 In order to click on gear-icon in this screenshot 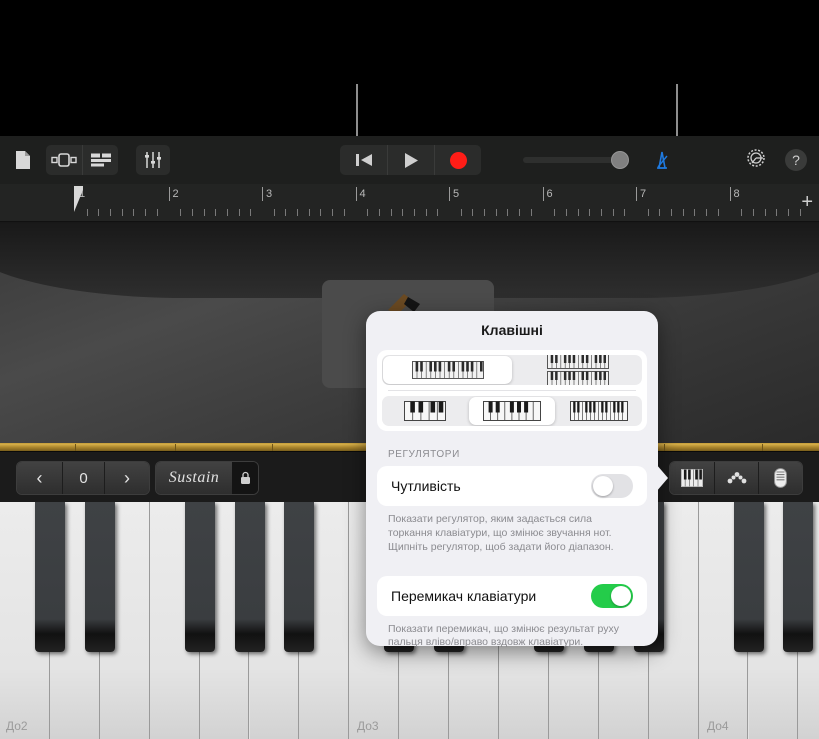, I will do `click(756, 160)`.